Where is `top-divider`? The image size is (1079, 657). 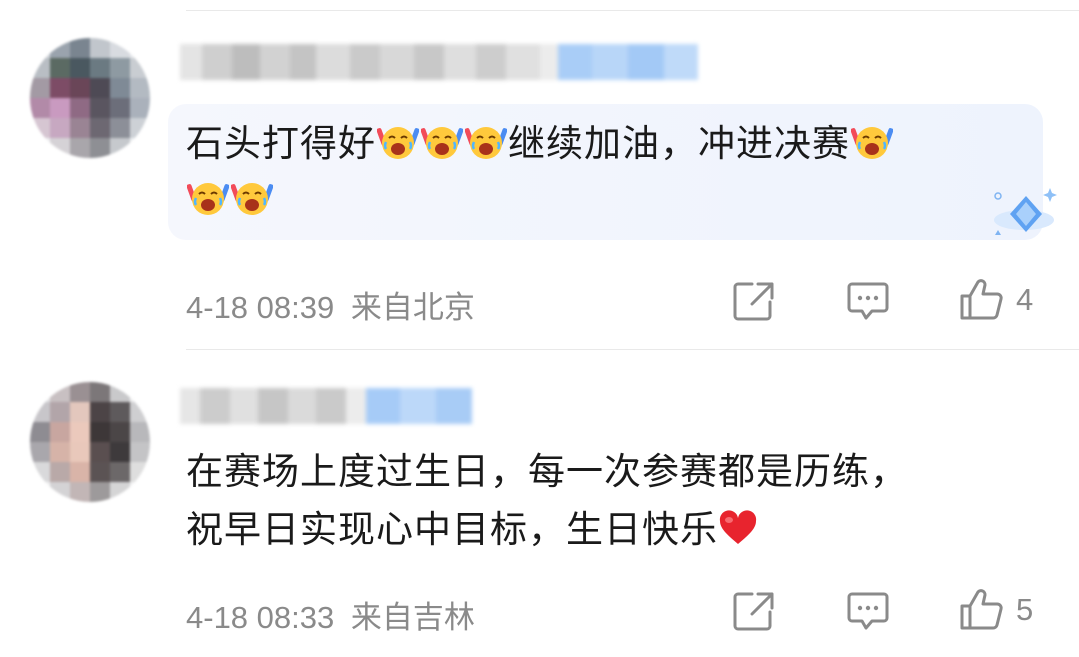
top-divider is located at coordinates (632, 10).